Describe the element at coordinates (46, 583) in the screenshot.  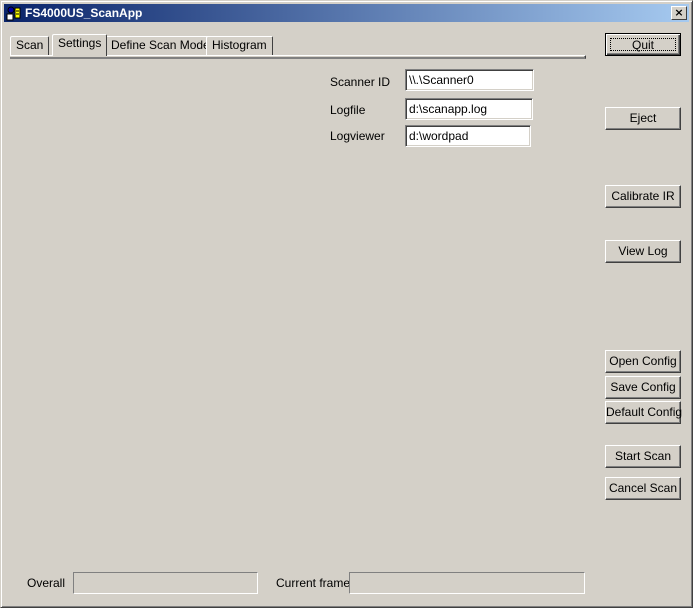
I see `overall-label: Overall` at that location.